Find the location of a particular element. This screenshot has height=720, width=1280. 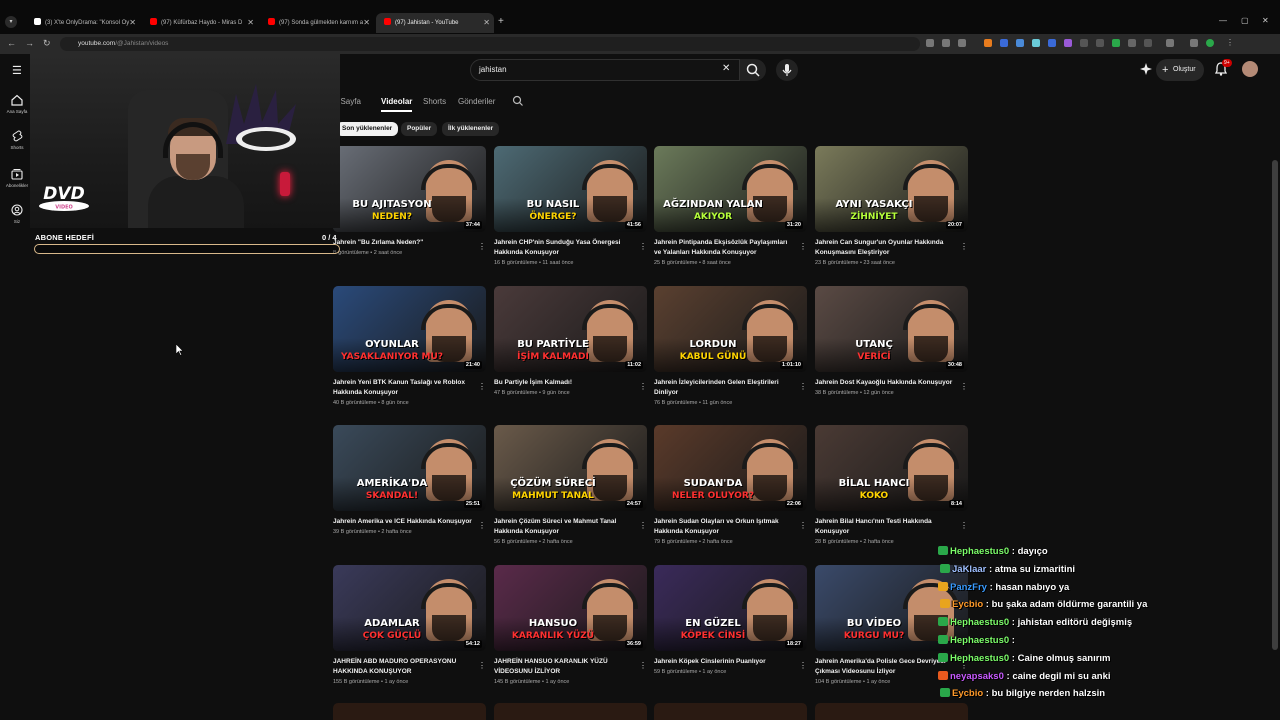

clear-search-icon: ✕ is located at coordinates (726, 68).